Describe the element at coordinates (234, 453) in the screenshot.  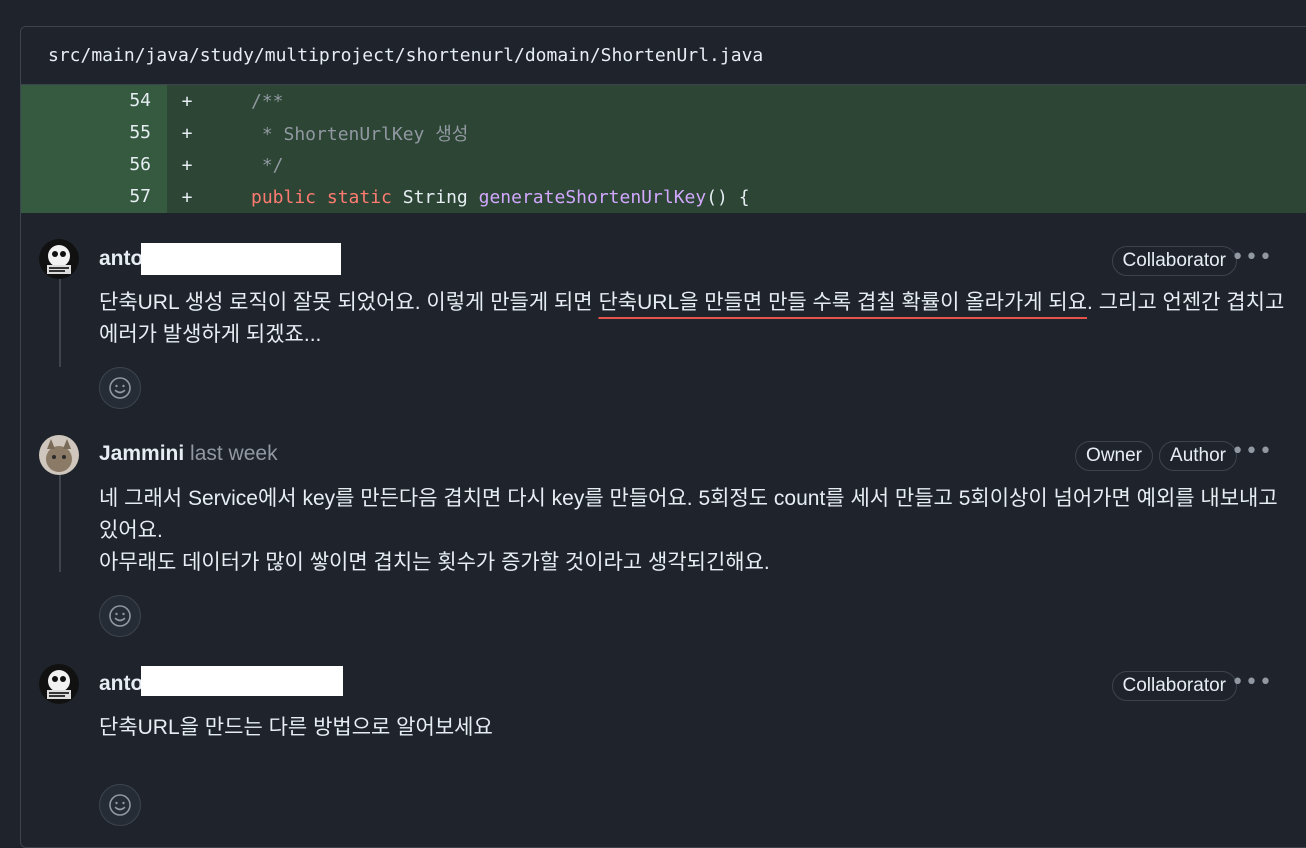
I see `comment-timestamp: last week` at that location.